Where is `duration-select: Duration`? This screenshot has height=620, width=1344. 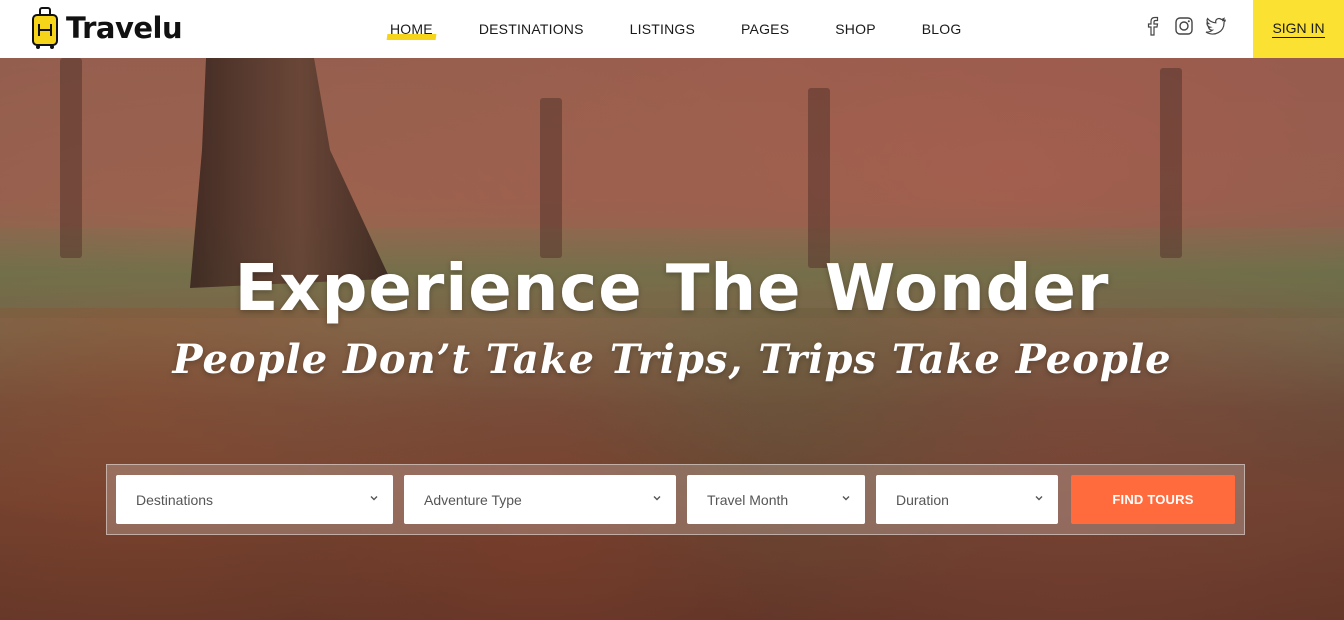
duration-select: Duration is located at coordinates (967, 499).